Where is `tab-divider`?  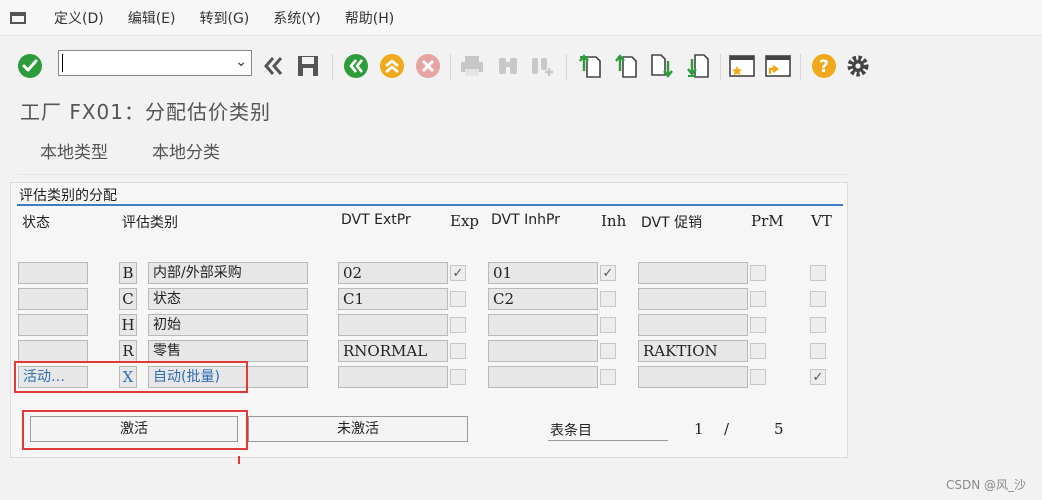 tab-divider is located at coordinates (433, 174).